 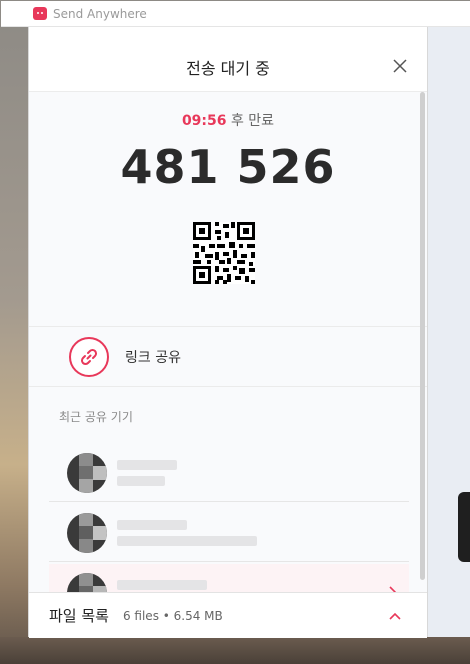 What do you see at coordinates (228, 167) in the screenshot?
I see `transfer-code: 481 526` at bounding box center [228, 167].